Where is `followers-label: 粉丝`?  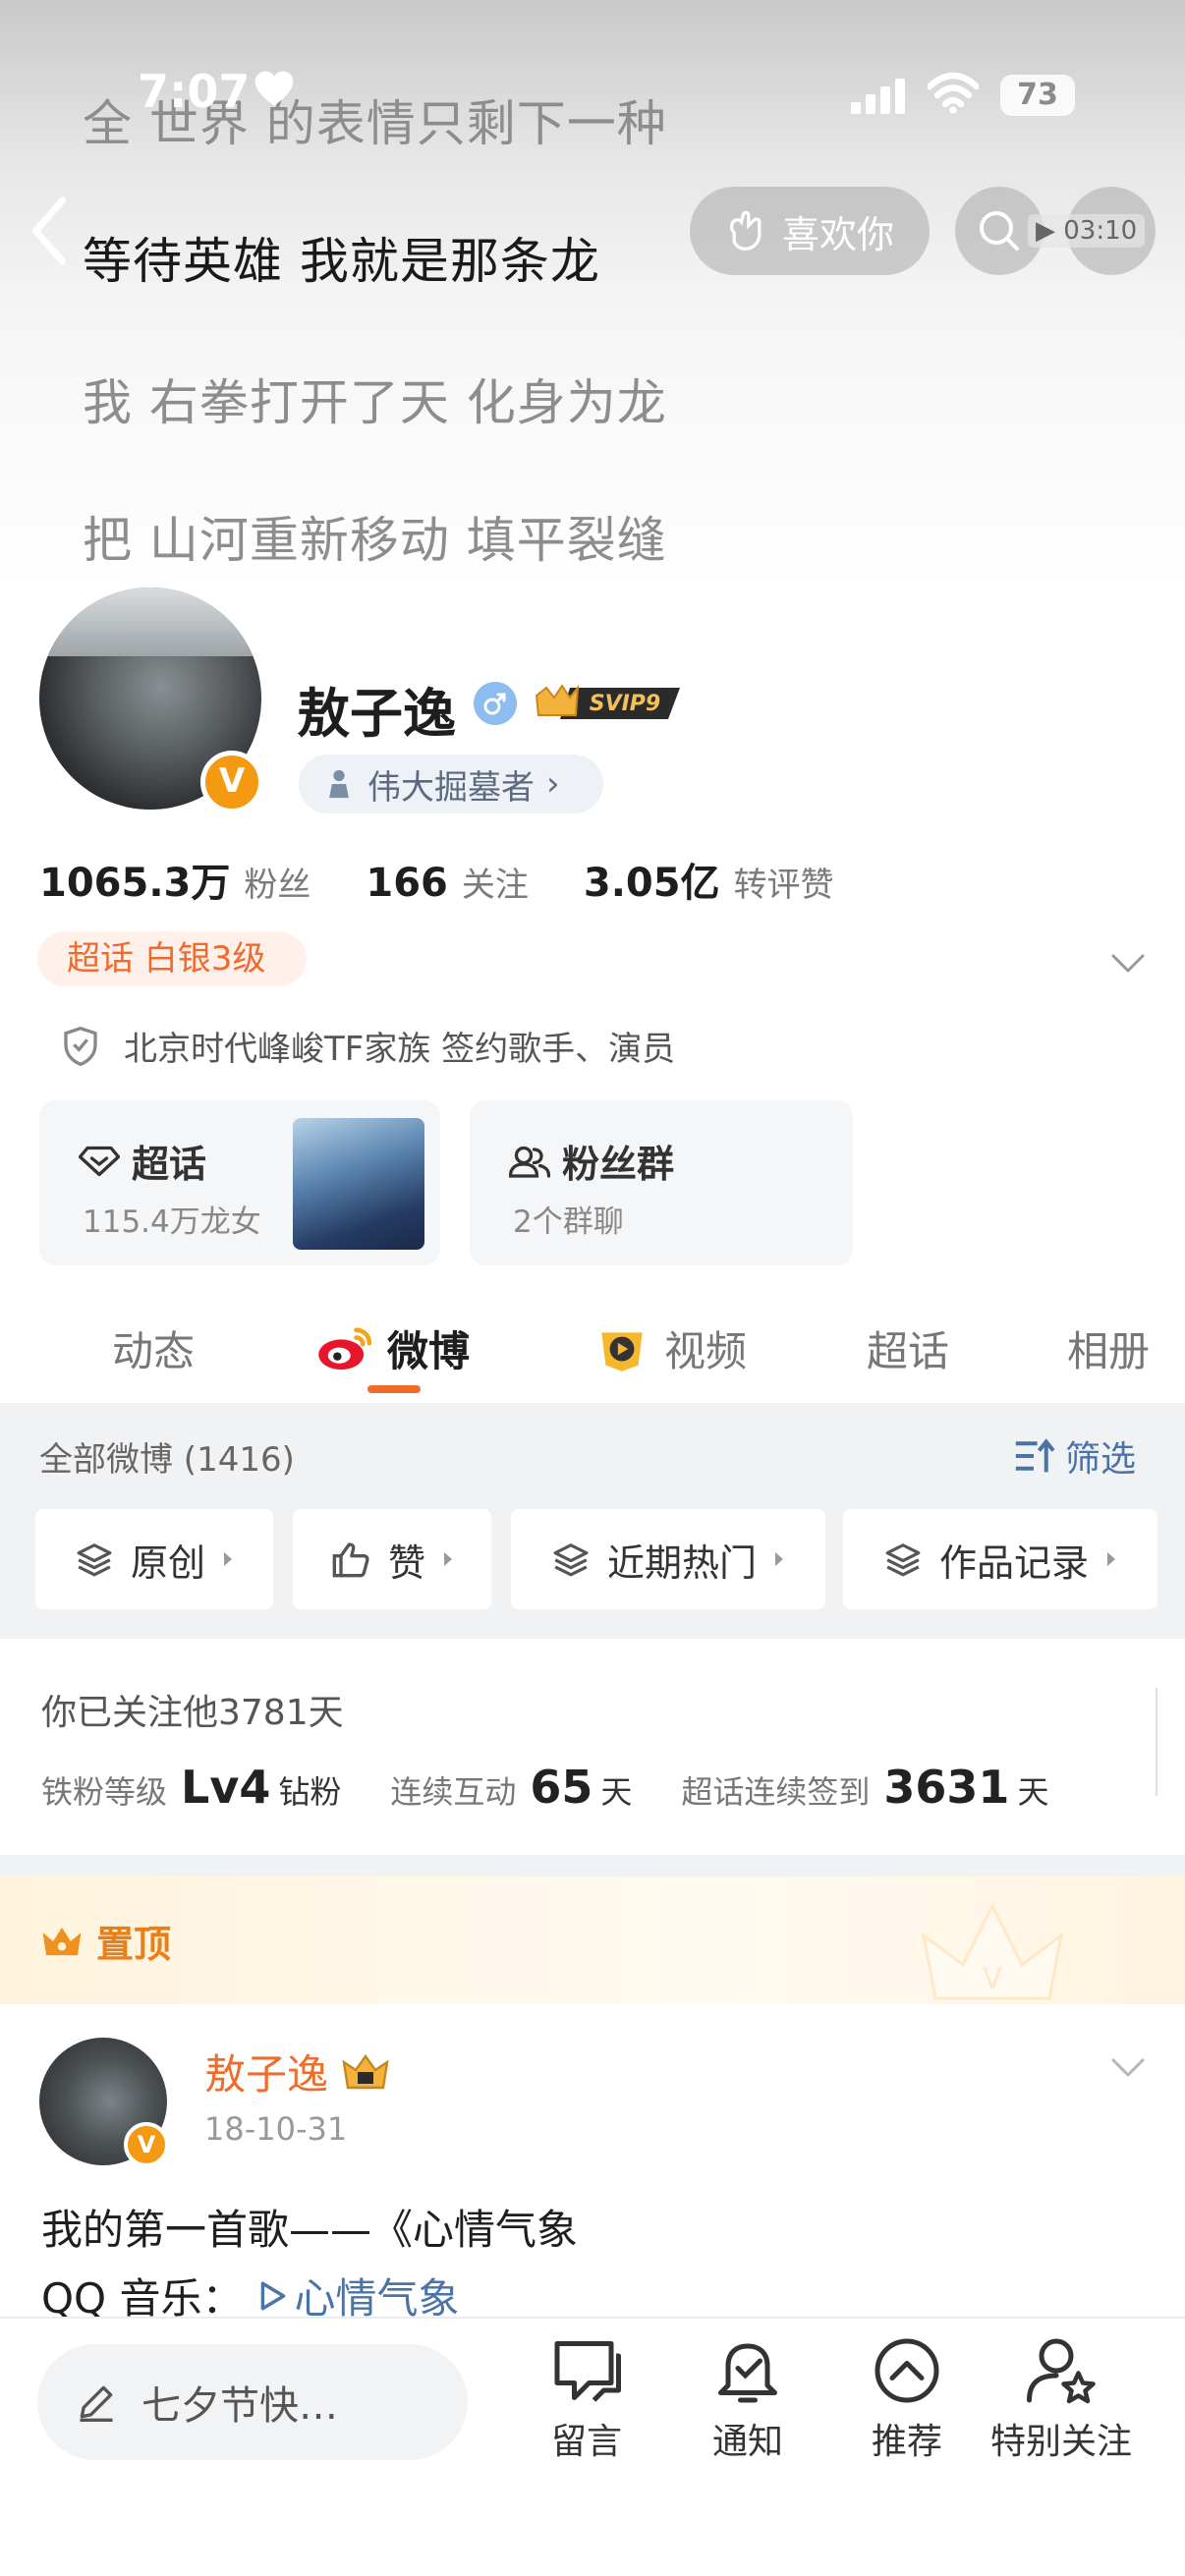 followers-label: 粉丝 is located at coordinates (277, 882).